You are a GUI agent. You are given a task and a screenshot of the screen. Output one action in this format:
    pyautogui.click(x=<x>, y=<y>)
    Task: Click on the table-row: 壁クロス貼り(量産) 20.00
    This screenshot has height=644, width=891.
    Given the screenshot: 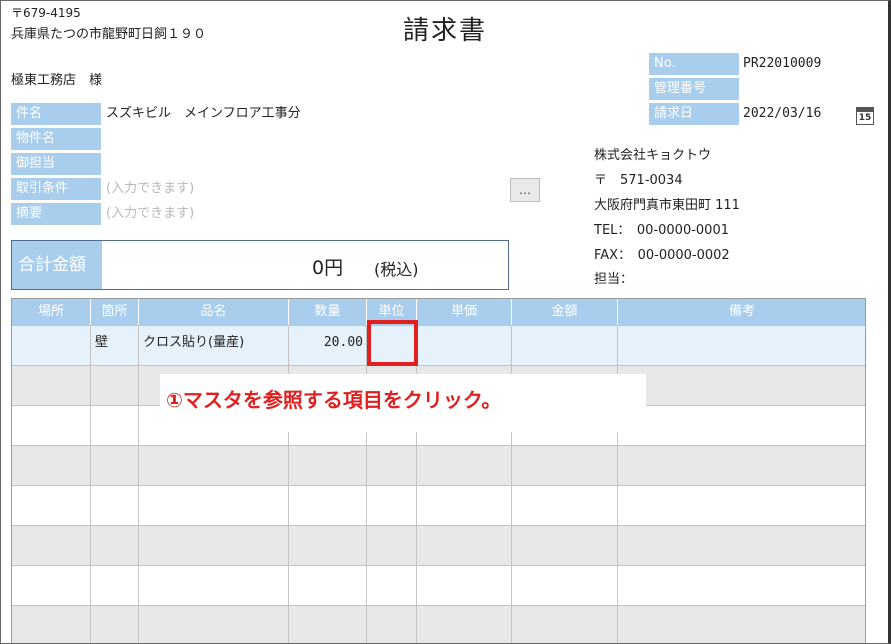 What is the action you would take?
    pyautogui.click(x=438, y=345)
    